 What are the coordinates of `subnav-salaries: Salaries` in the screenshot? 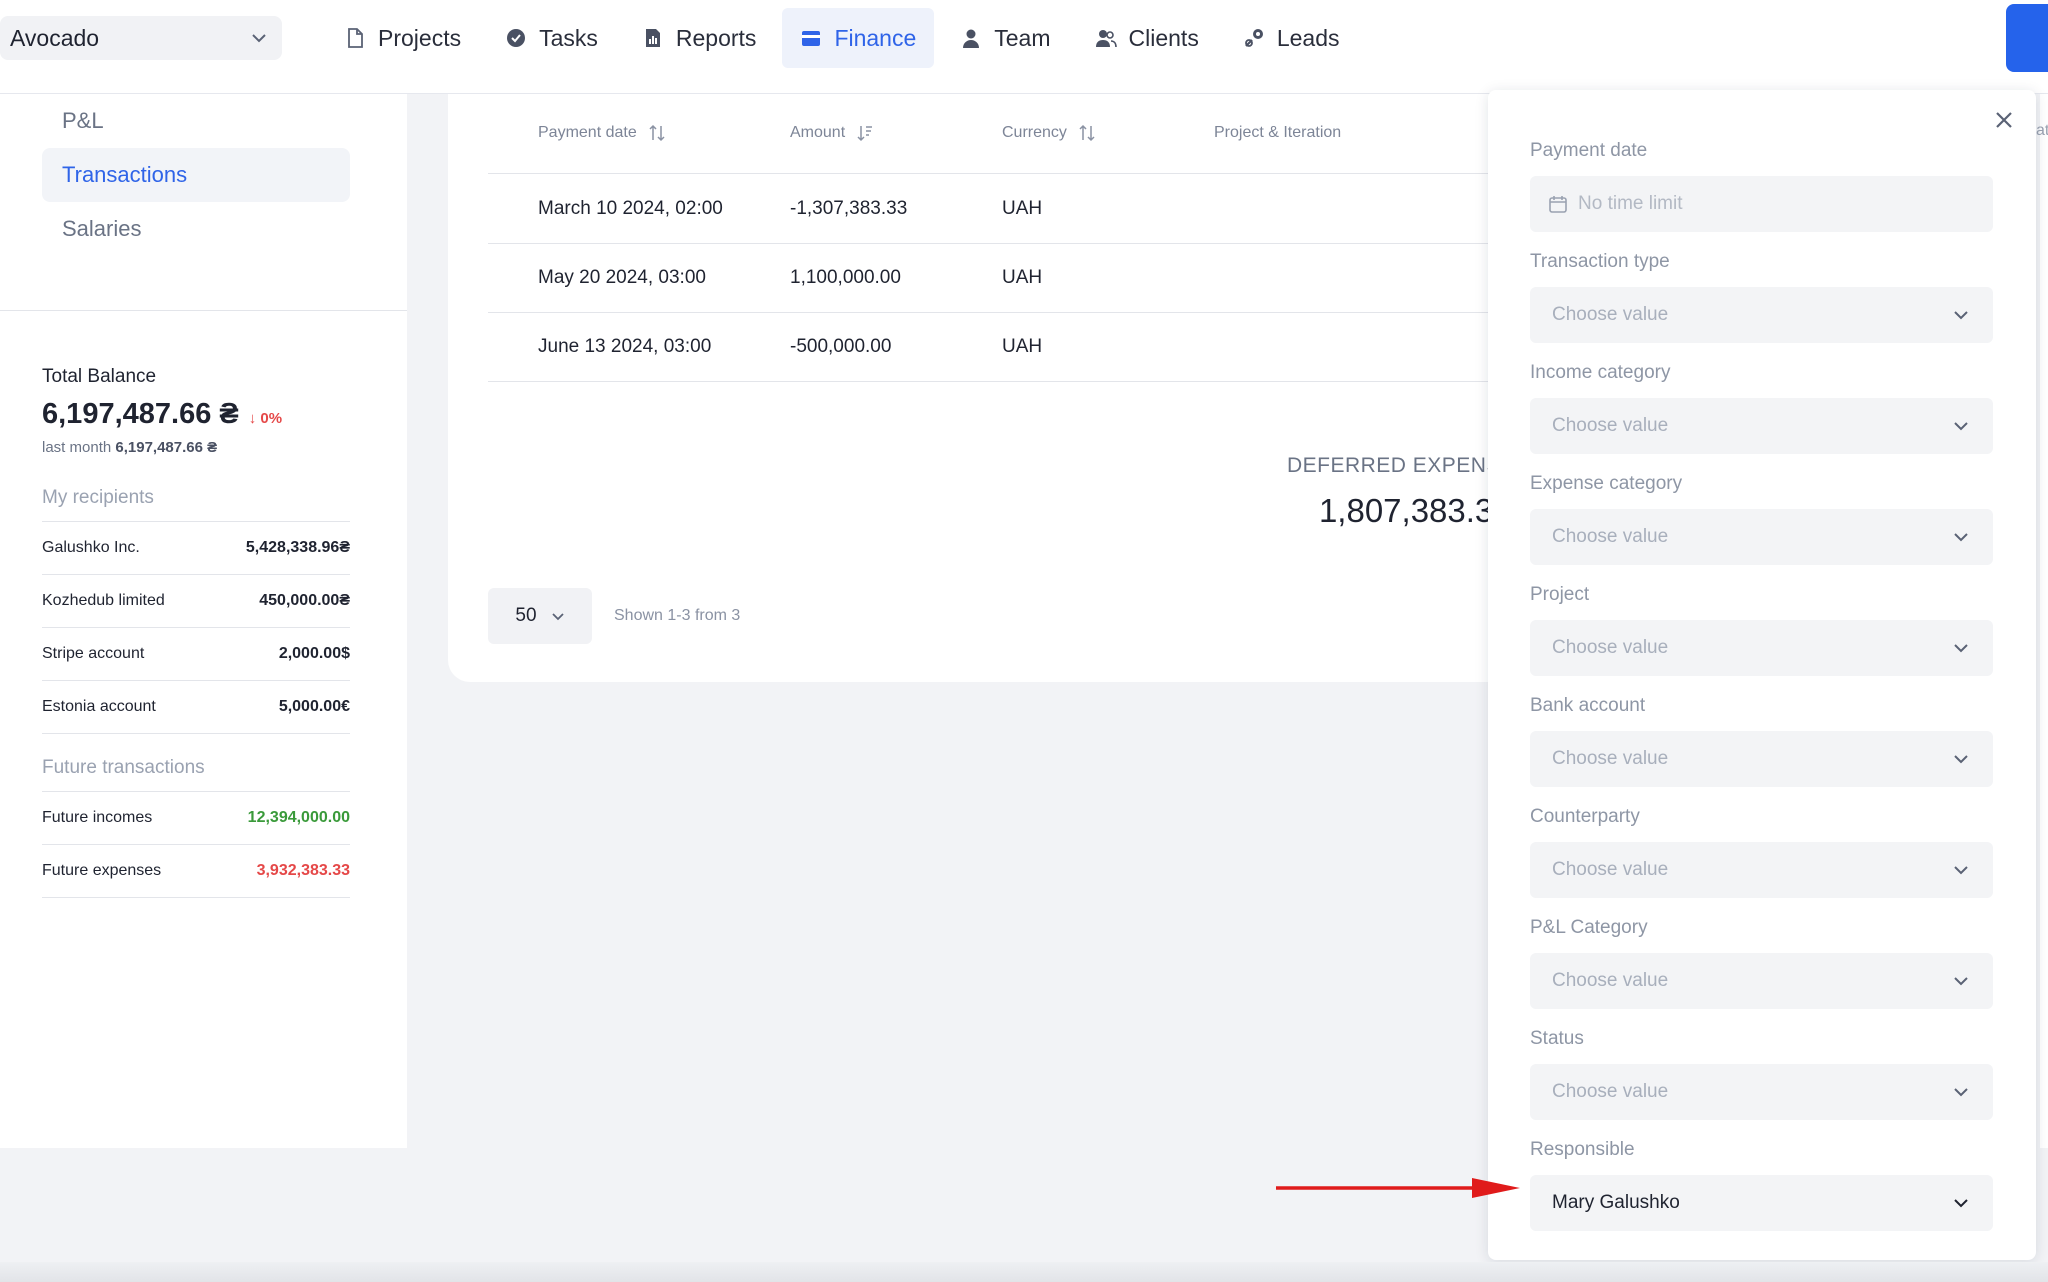 It's located at (196, 229).